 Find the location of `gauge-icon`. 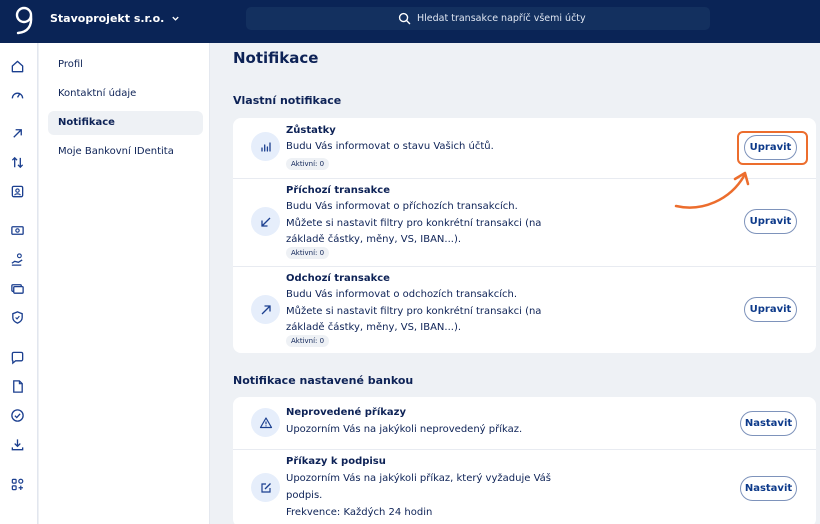

gauge-icon is located at coordinates (17, 95).